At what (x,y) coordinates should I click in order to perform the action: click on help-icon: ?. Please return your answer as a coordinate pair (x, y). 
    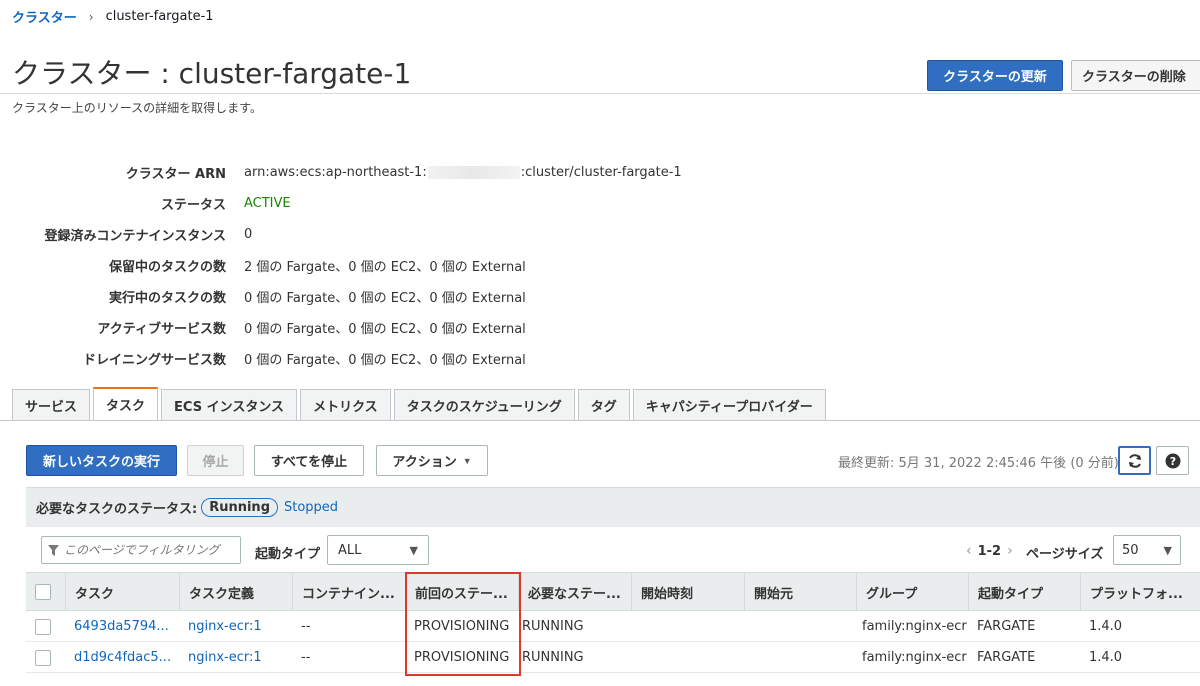
    Looking at the image, I should click on (1172, 460).